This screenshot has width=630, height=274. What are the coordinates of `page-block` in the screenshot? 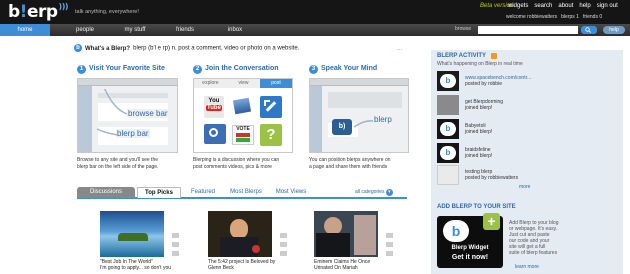 It's located at (365, 100).